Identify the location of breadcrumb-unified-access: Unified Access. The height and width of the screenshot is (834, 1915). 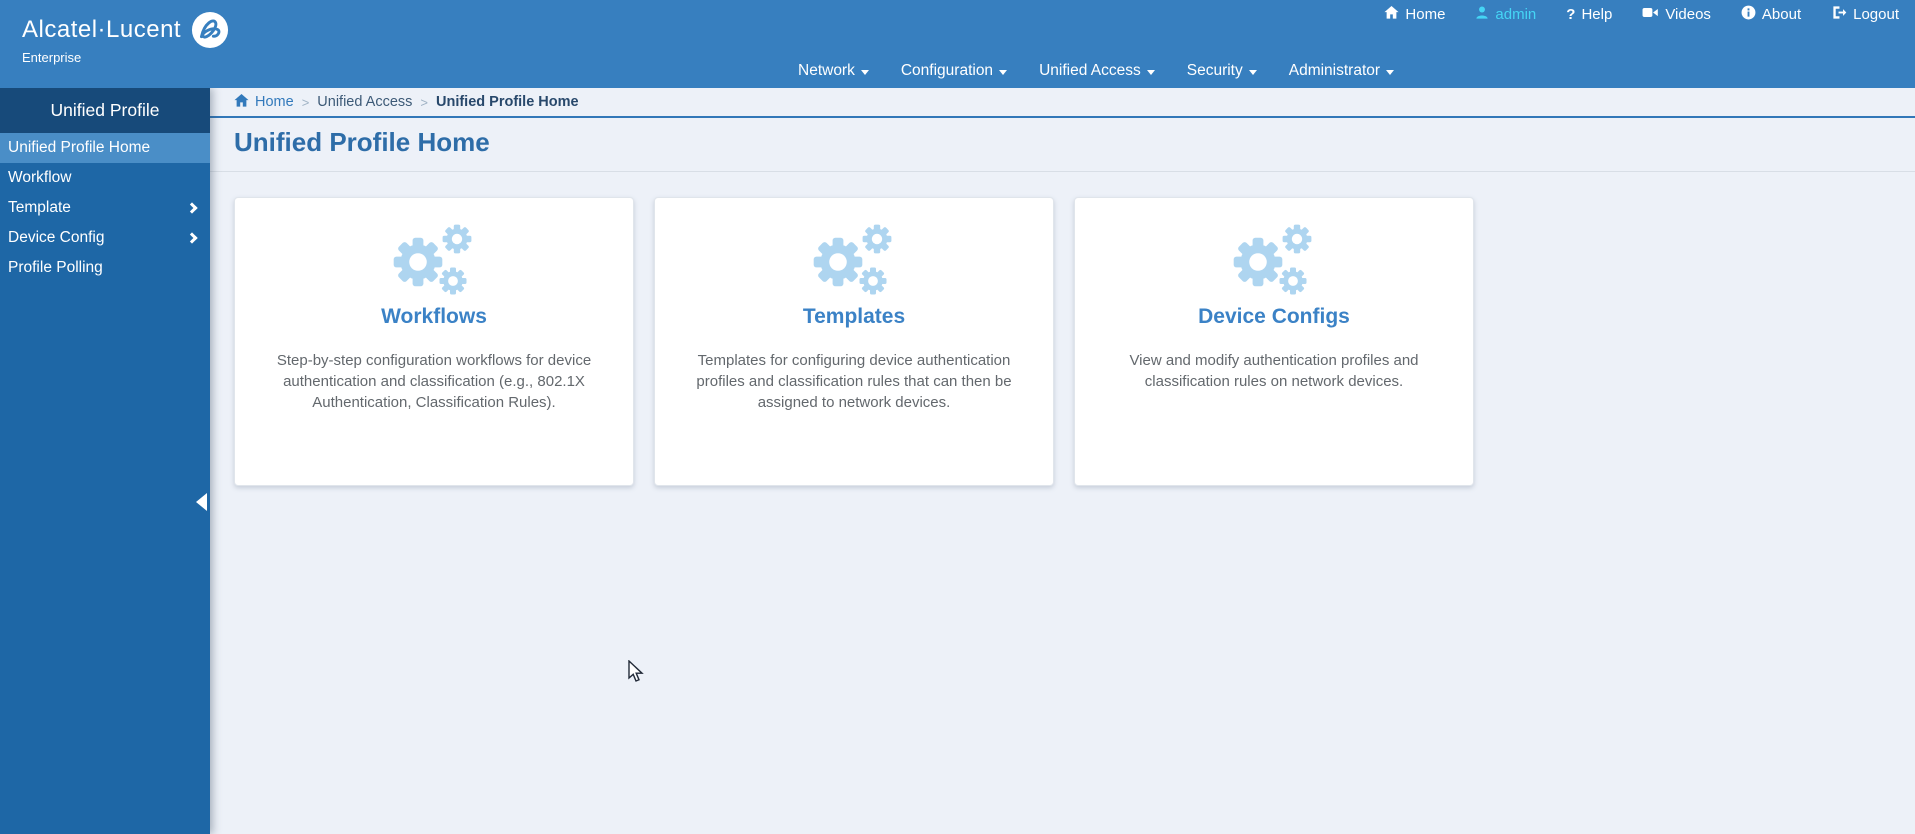
(364, 102).